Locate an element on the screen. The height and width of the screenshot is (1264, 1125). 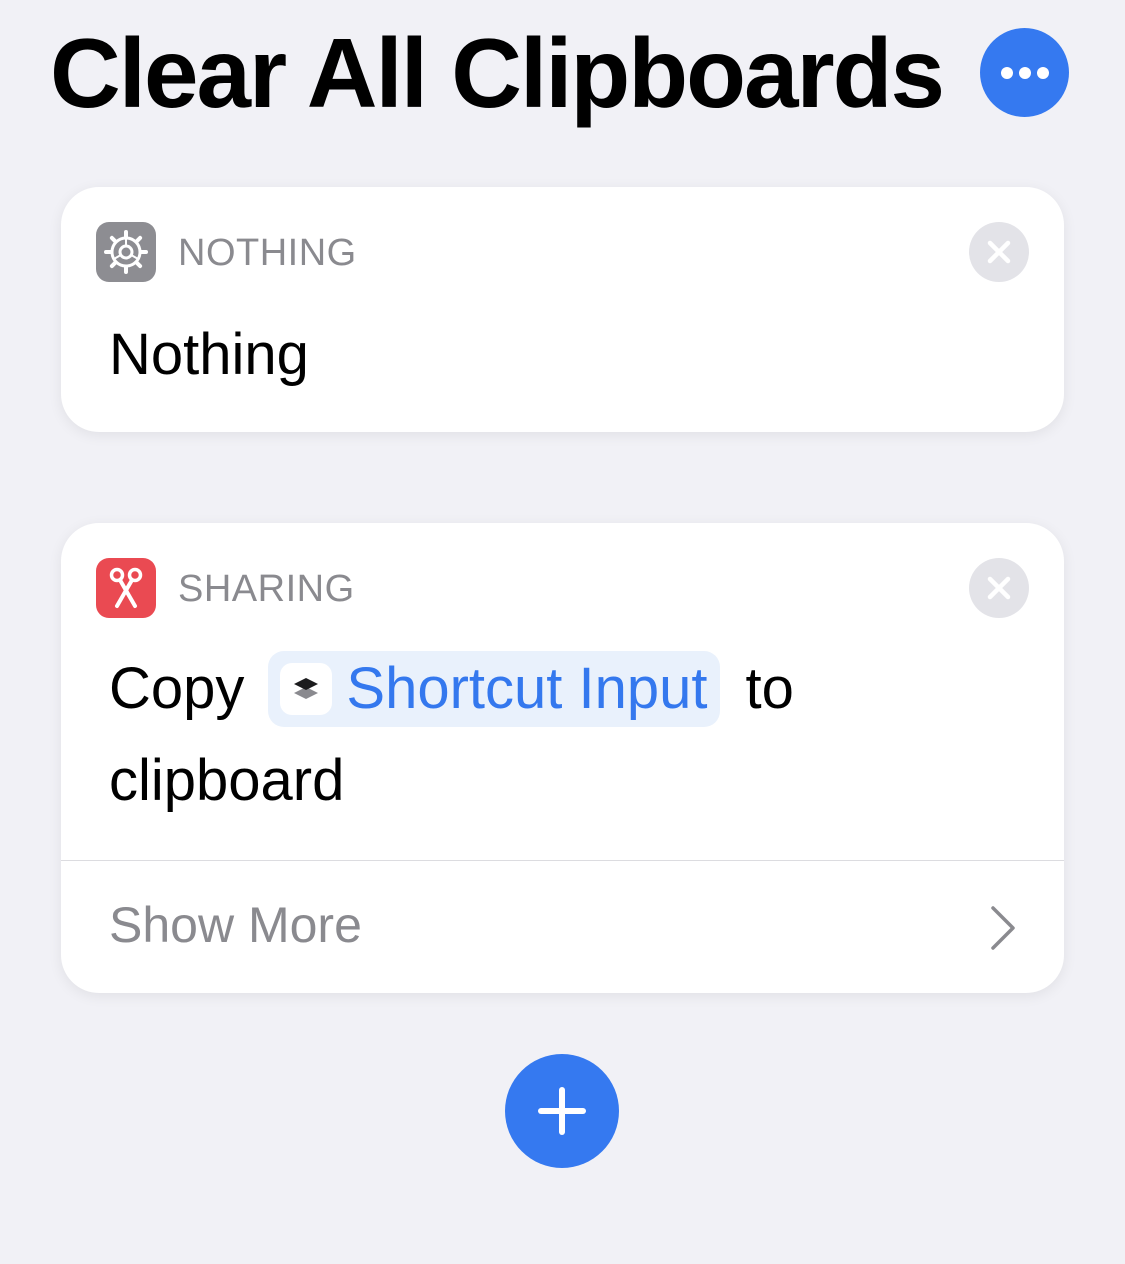
more-options-button is located at coordinates (1024, 72).